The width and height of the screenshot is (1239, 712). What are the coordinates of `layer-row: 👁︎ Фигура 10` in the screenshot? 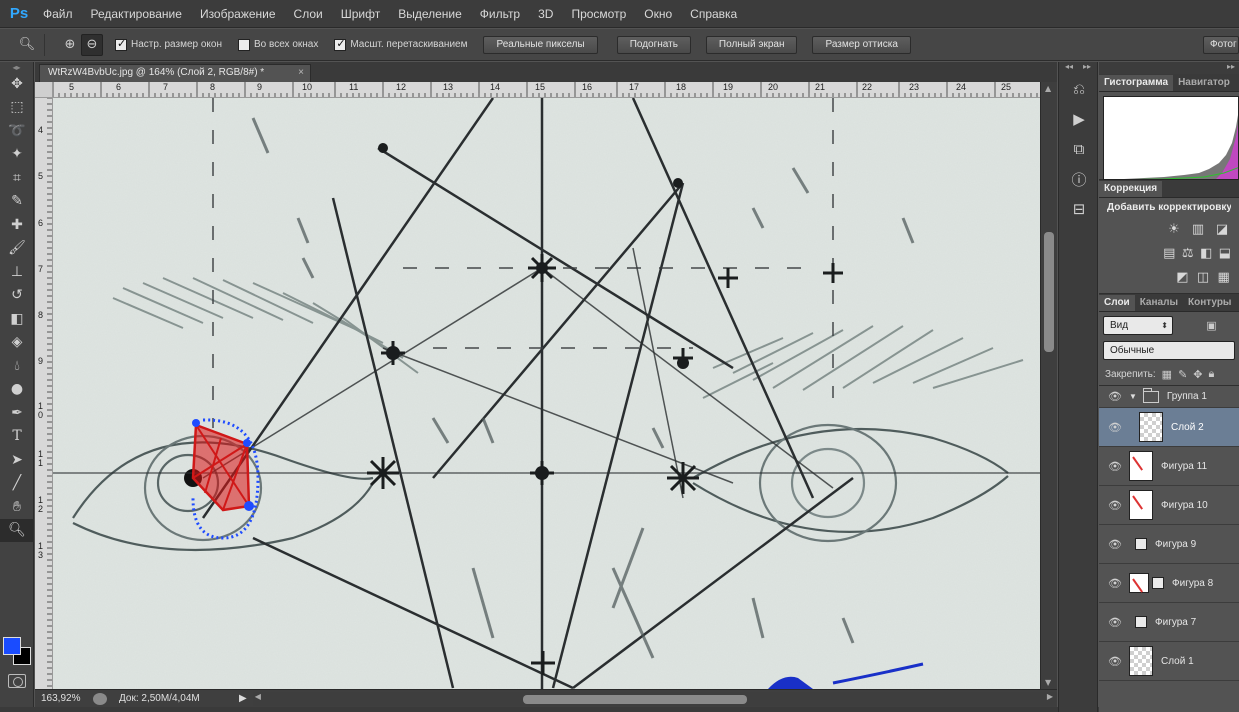 It's located at (1169, 505).